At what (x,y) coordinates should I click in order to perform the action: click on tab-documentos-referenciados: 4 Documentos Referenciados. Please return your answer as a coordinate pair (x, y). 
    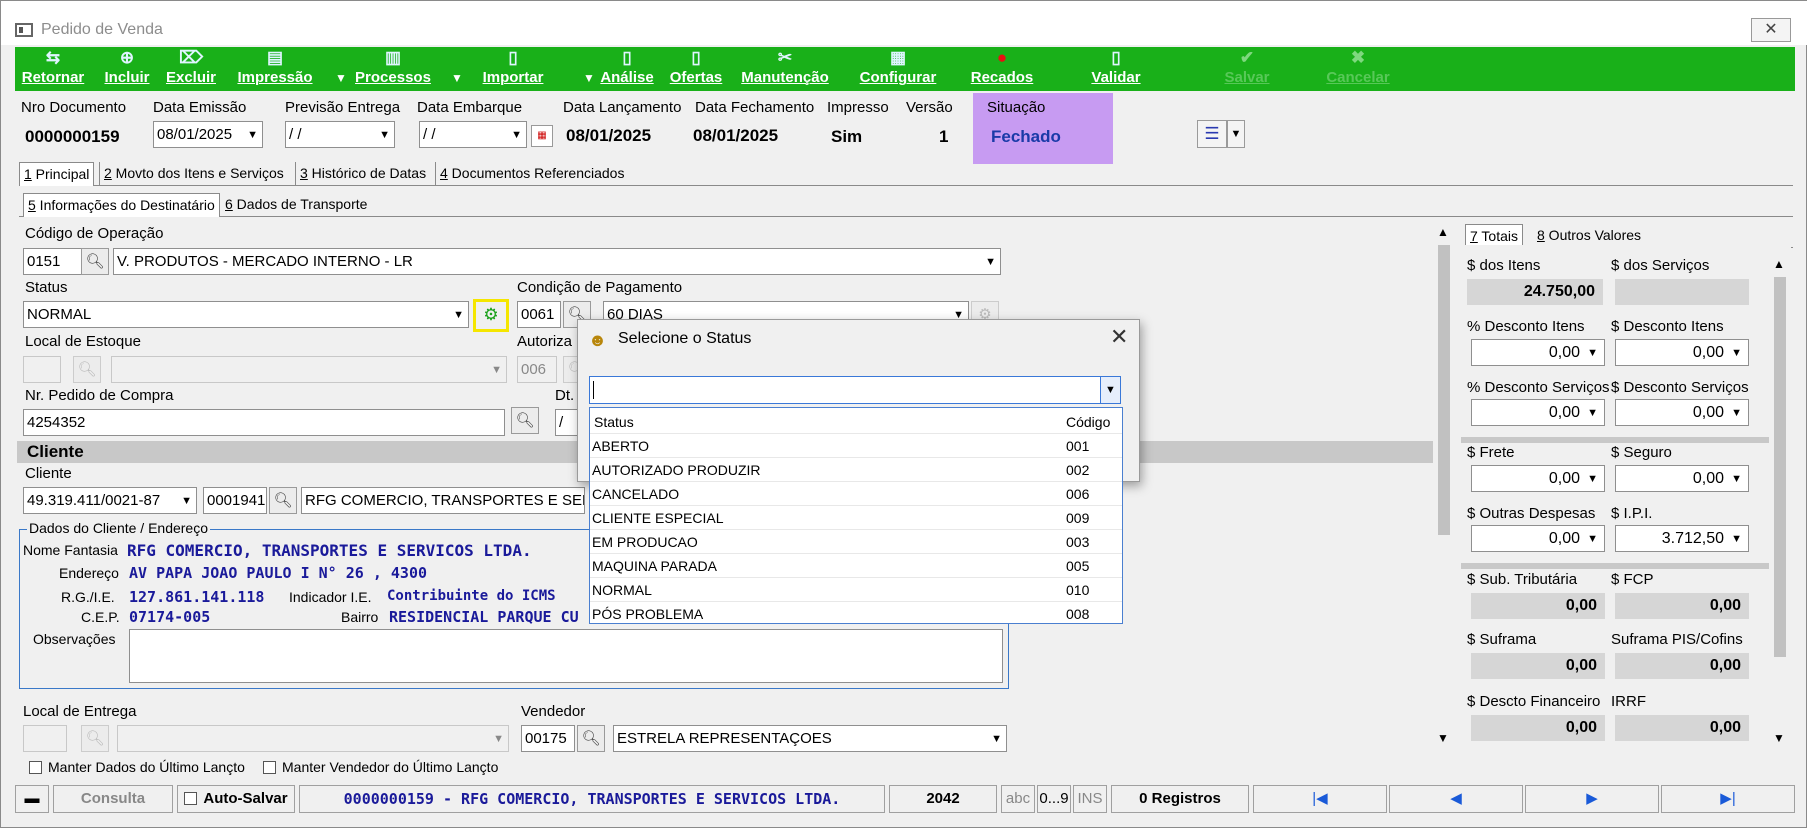
    Looking at the image, I should click on (531, 174).